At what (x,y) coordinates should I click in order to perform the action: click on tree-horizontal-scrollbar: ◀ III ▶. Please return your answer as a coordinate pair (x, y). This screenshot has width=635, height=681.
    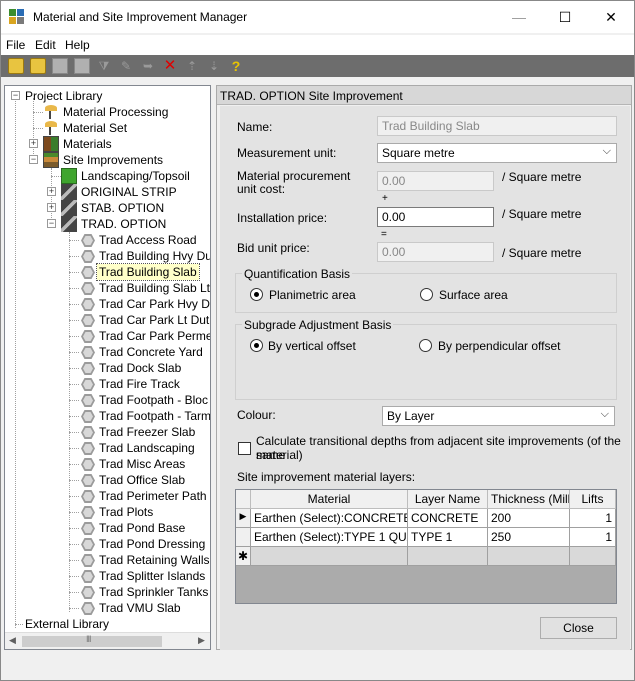
    Looking at the image, I should click on (107, 640).